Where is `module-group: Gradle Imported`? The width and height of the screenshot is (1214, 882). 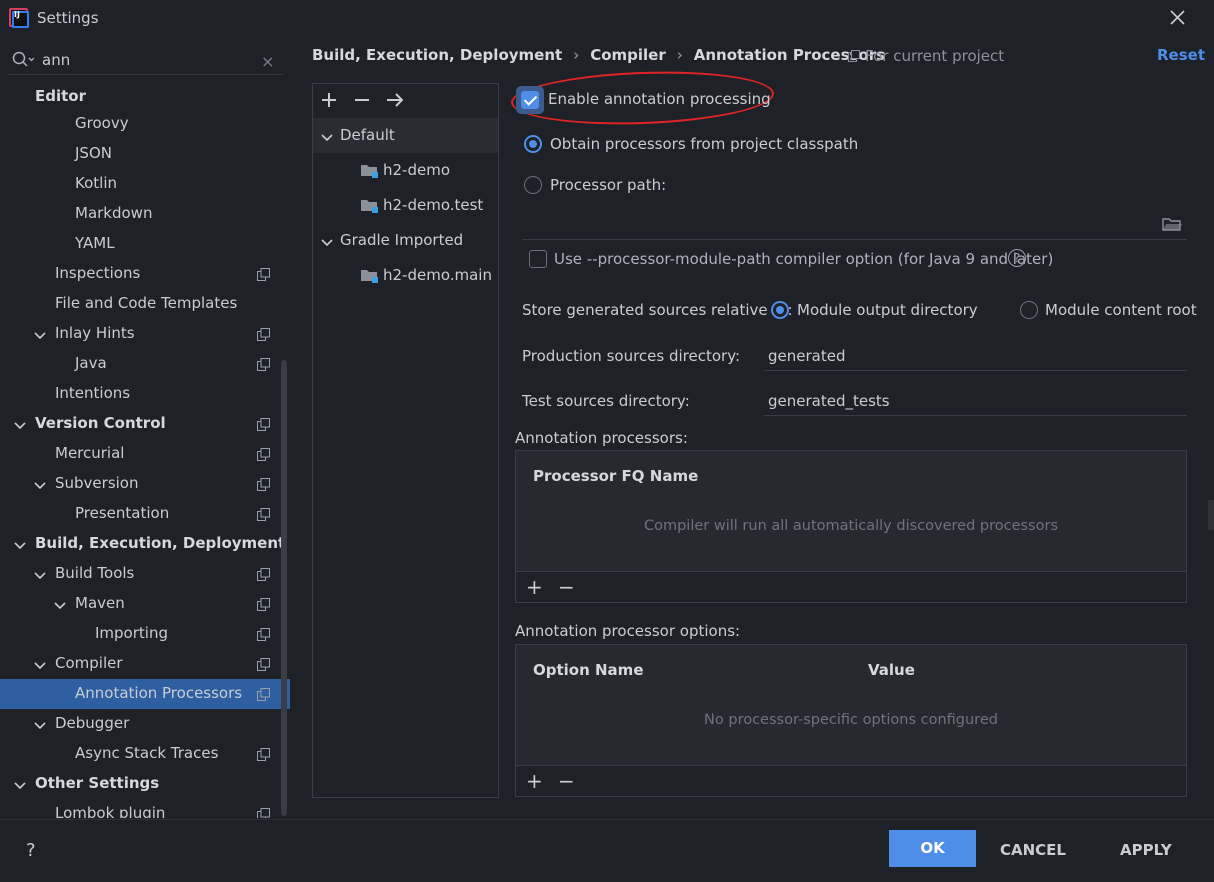
module-group: Gradle Imported is located at coordinates (405, 240).